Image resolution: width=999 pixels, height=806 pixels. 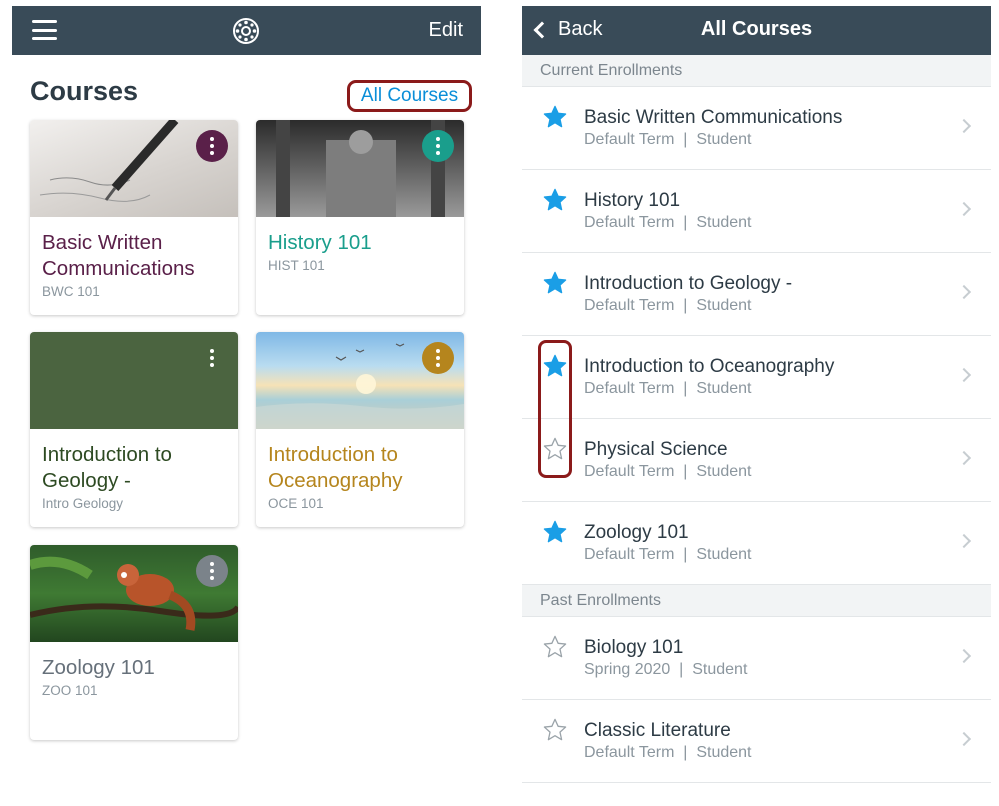 I want to click on course-row-title: Basic Written Communications, so click(x=713, y=117).